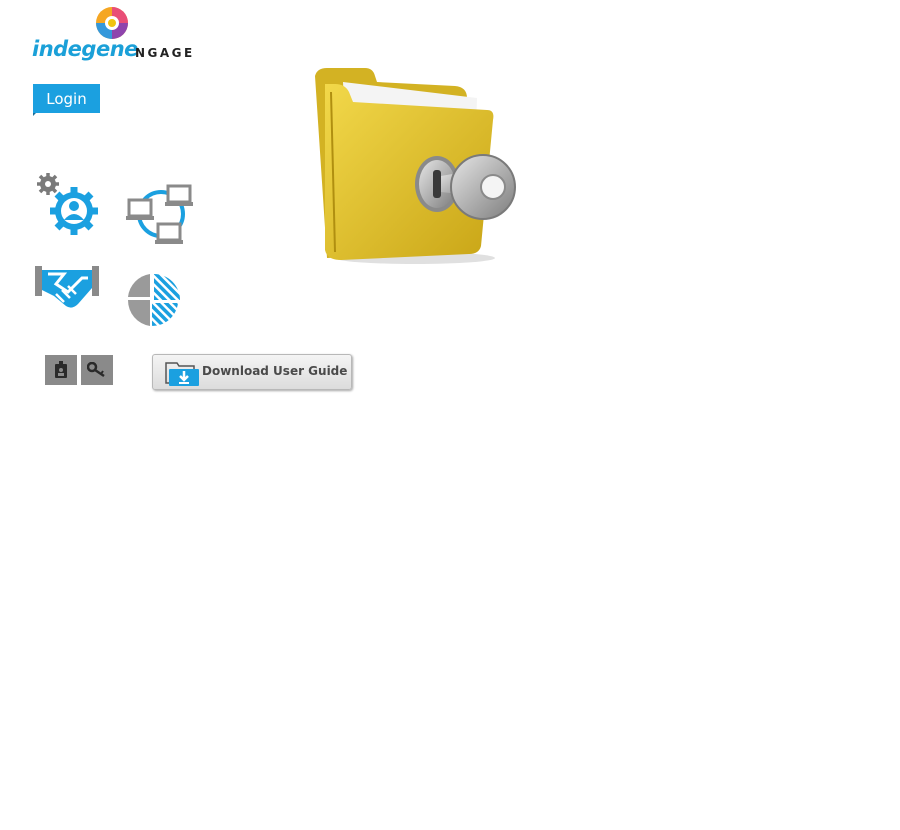  I want to click on id-badge-icon, so click(61, 369).